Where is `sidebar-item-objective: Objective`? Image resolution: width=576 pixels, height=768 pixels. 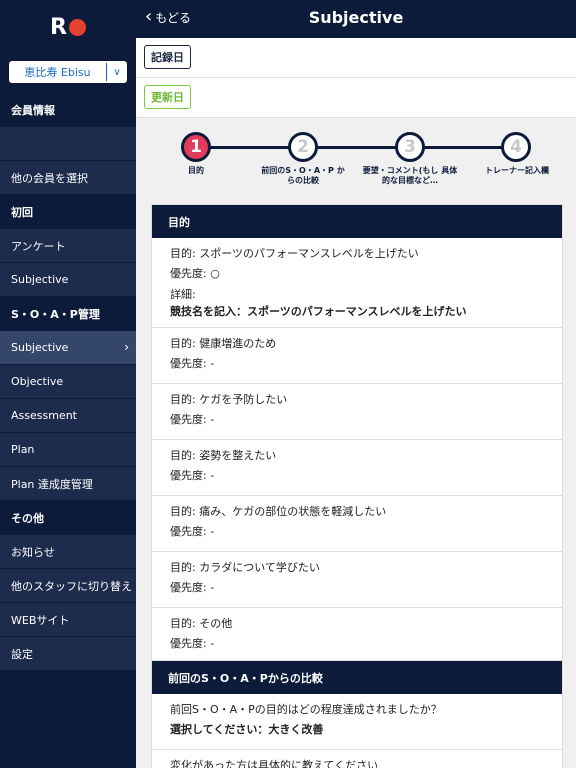
sidebar-item-objective: Objective is located at coordinates (68, 382).